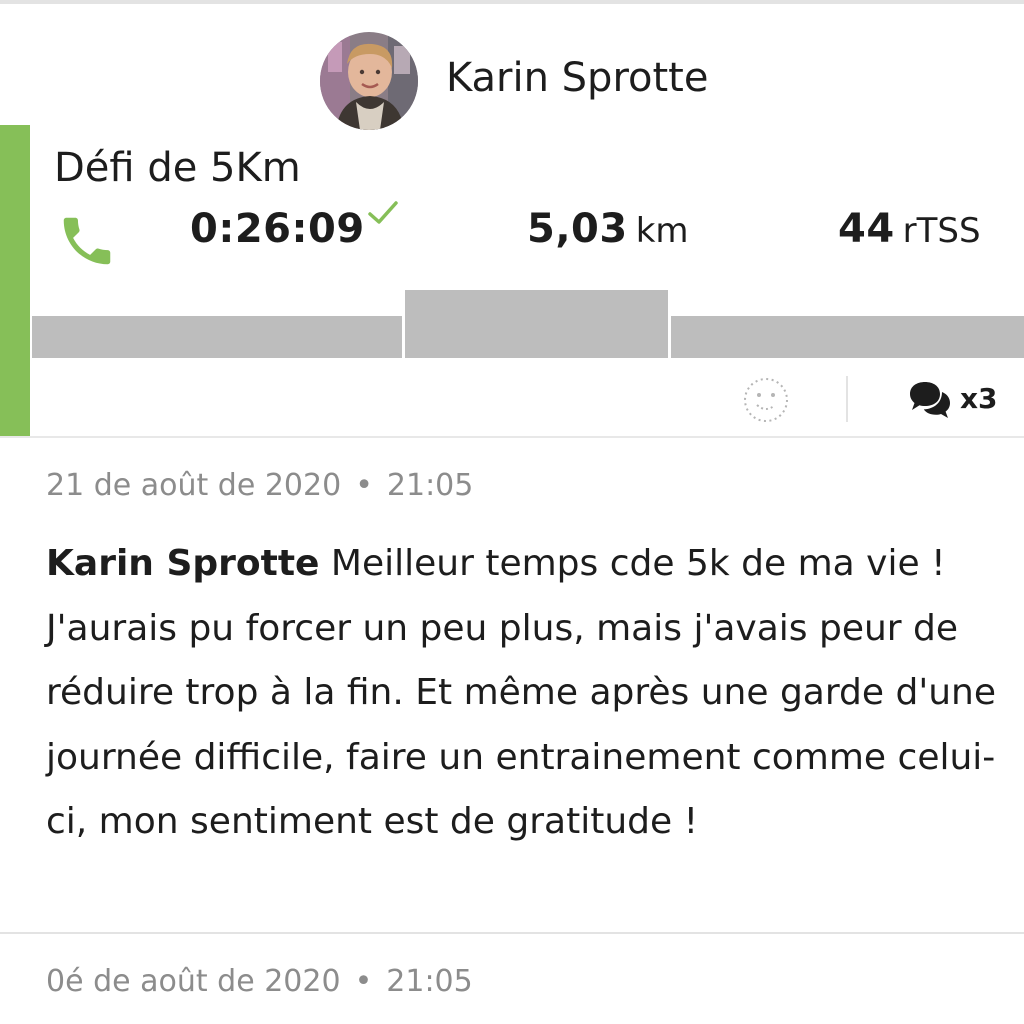 This screenshot has width=1024, height=1024. Describe the element at coordinates (512, 437) in the screenshot. I see `card-divider` at that location.